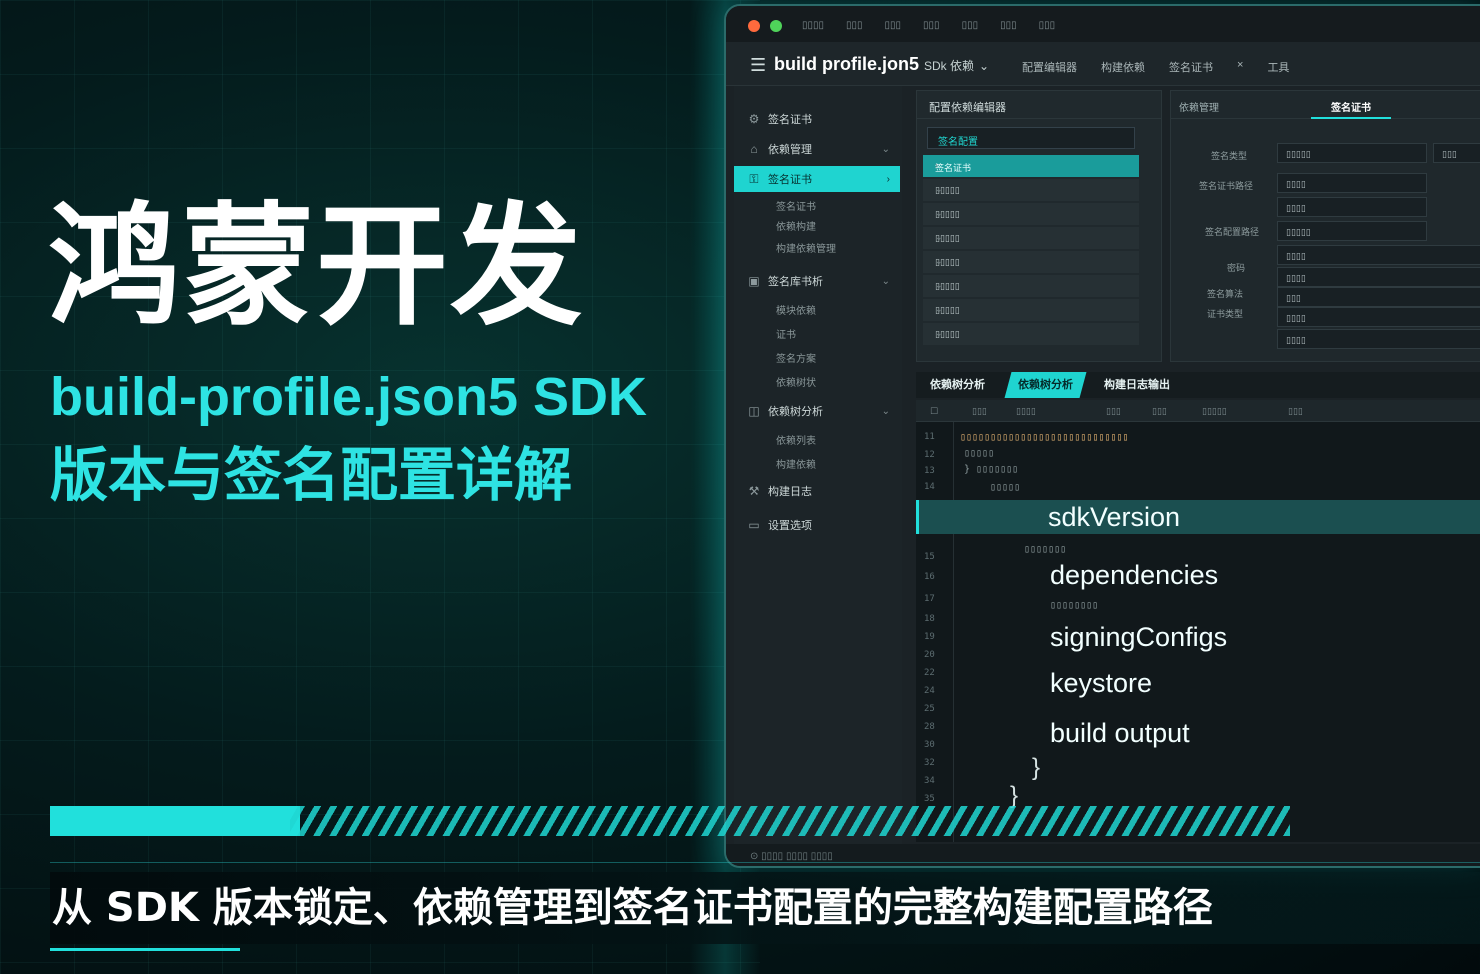 This screenshot has height=974, width=1480. I want to click on chat-icon: ▭, so click(754, 525).